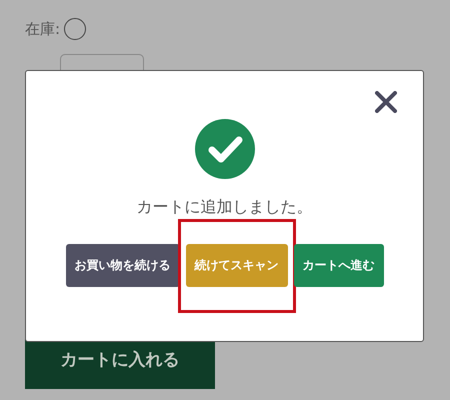 Image resolution: width=450 pixels, height=400 pixels. What do you see at coordinates (224, 207) in the screenshot?
I see `success-message: カートに追加しました。` at bounding box center [224, 207].